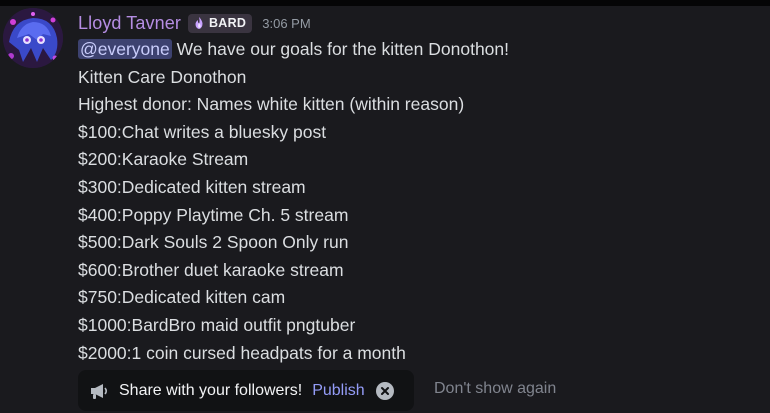 The image size is (770, 413). Describe the element at coordinates (227, 23) in the screenshot. I see `badge-label: BARD` at that location.